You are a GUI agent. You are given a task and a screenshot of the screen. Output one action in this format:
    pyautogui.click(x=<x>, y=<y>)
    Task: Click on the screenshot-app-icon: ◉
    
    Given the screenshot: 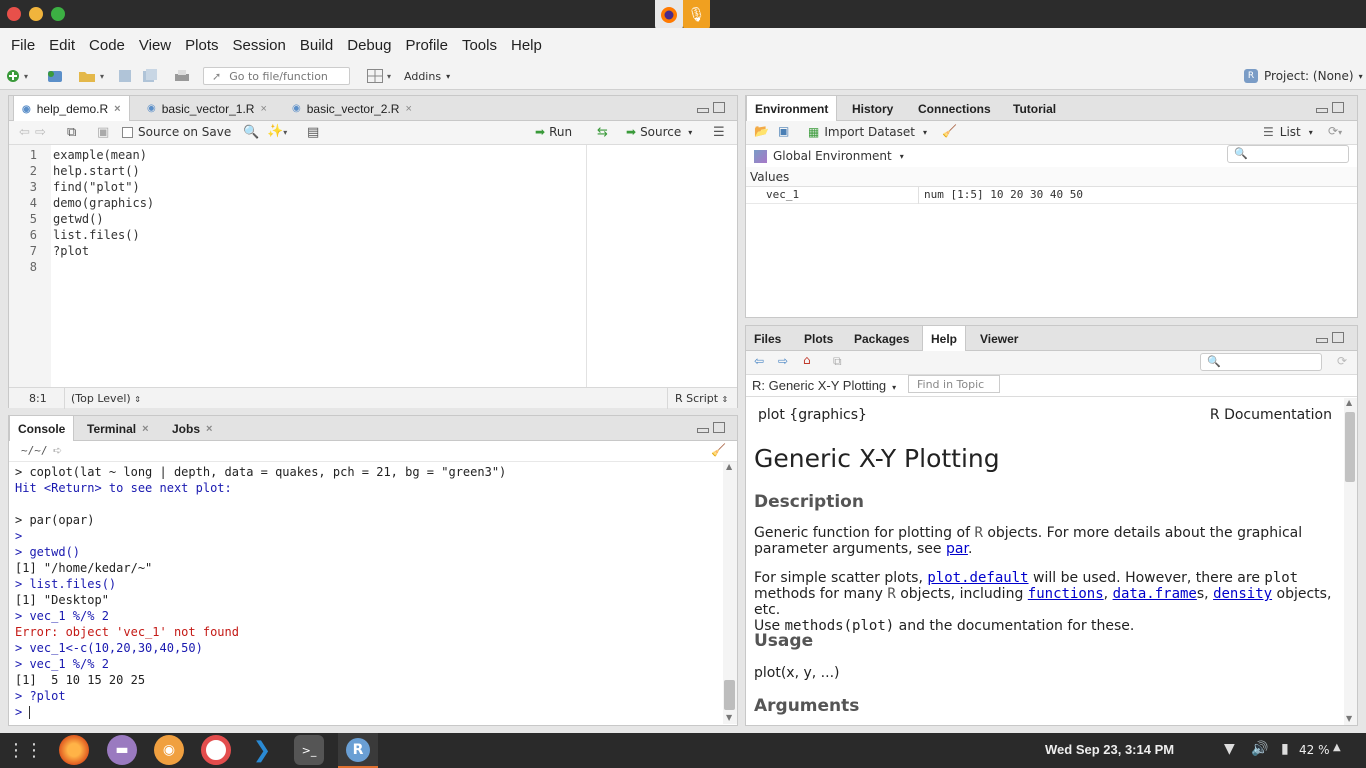 What is the action you would take?
    pyautogui.click(x=169, y=750)
    